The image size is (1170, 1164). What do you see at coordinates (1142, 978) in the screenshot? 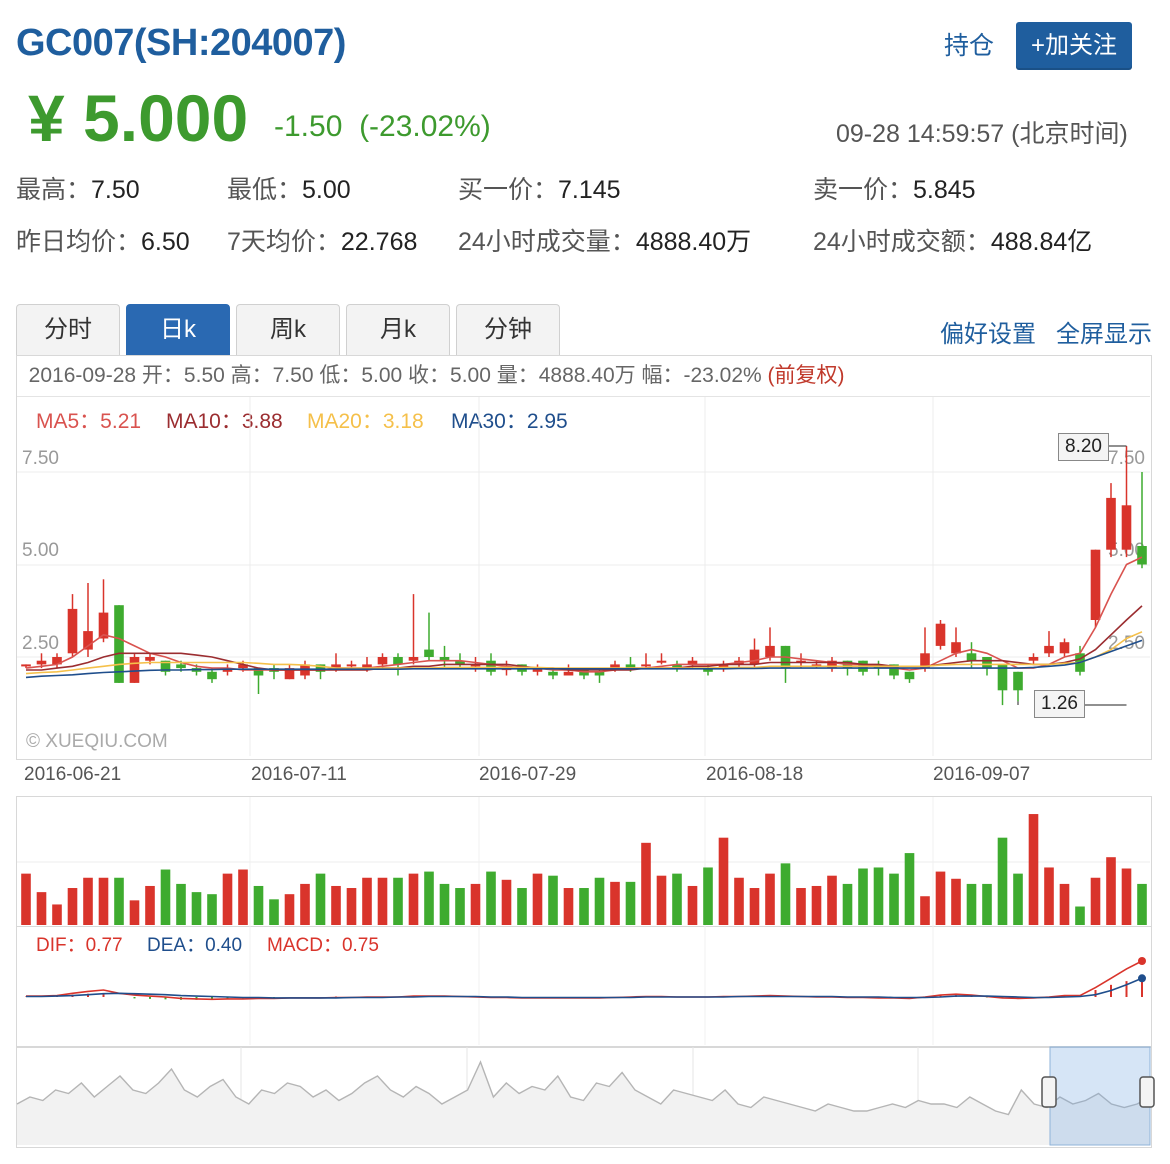
I see `dea-end-marker` at bounding box center [1142, 978].